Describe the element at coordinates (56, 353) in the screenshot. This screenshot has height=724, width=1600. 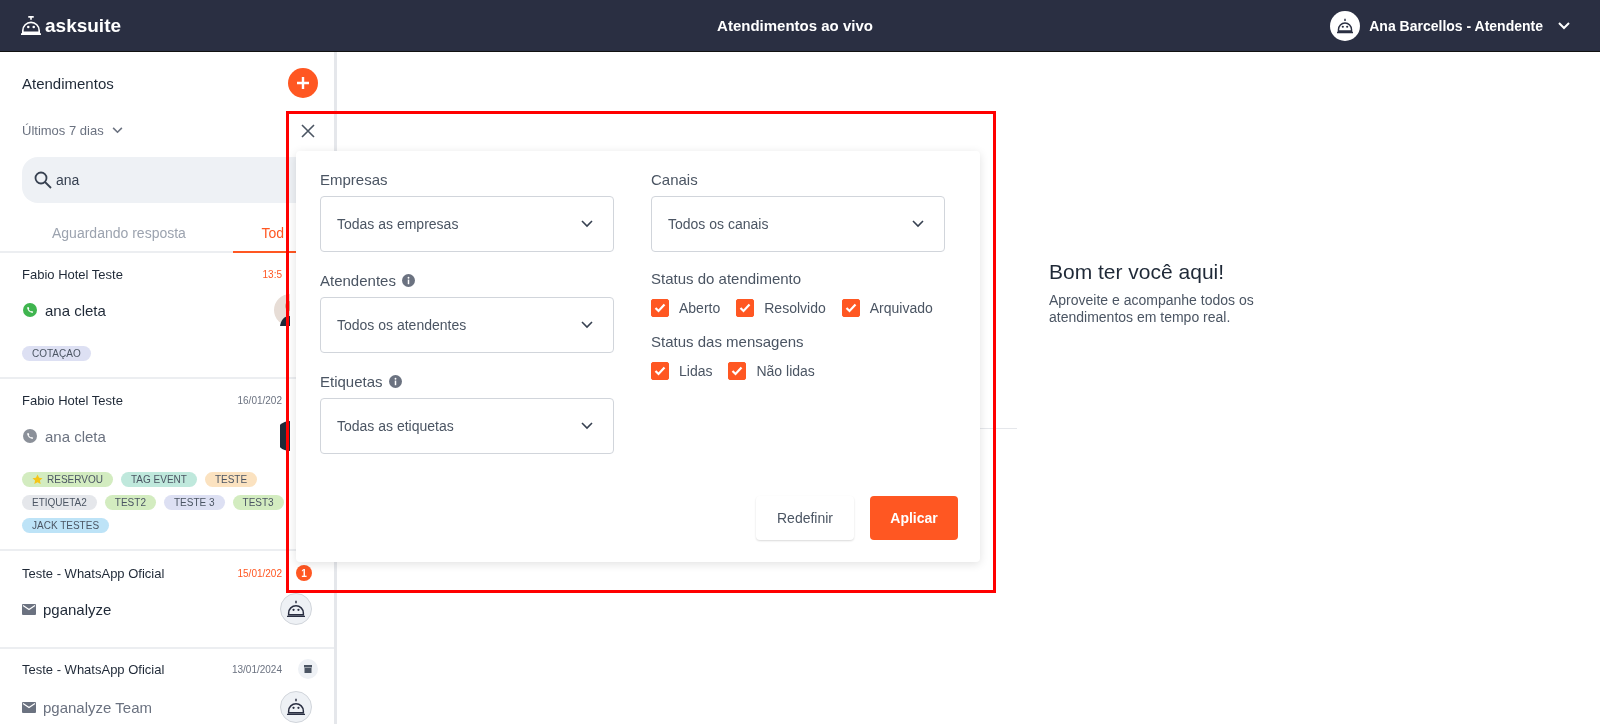
I see `tag: COTAÇAO` at that location.